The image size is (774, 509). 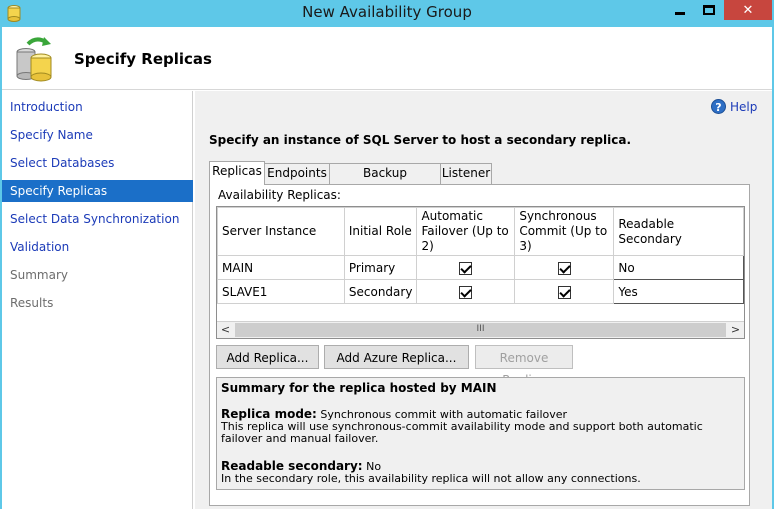 What do you see at coordinates (97, 163) in the screenshot?
I see `nav-item-select-databases: Select Databases` at bounding box center [97, 163].